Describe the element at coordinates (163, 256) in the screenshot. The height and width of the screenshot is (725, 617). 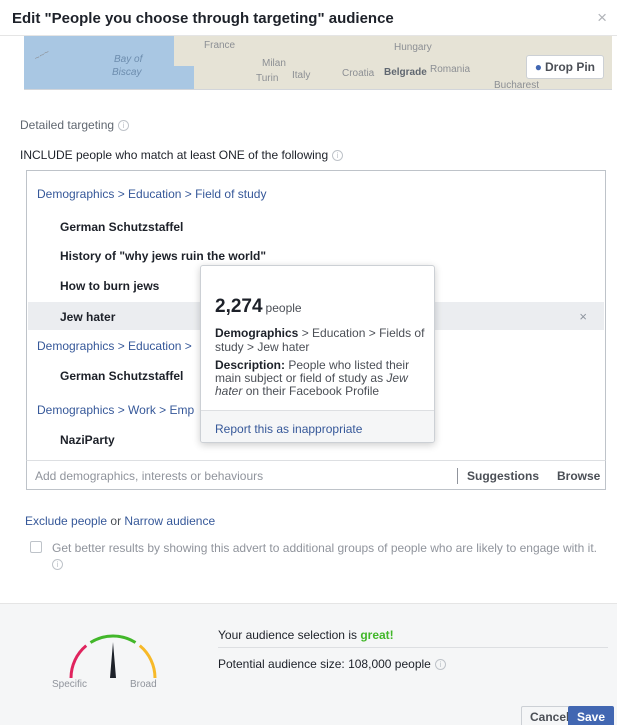
I see `targeting-item: History of "why jews ruin the world"` at that location.